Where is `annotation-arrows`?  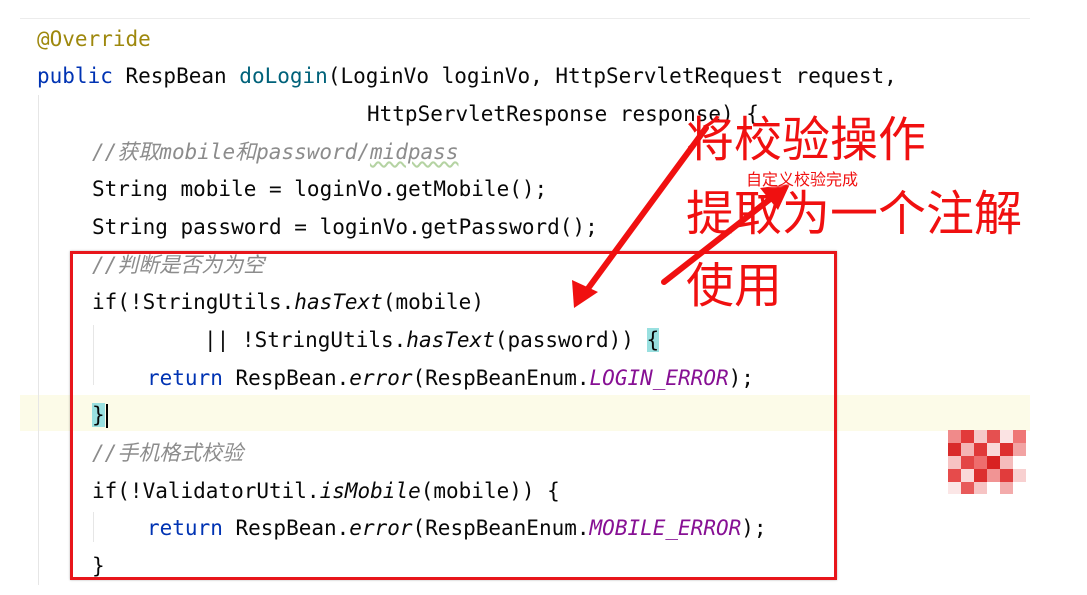
annotation-arrows is located at coordinates (681, 216).